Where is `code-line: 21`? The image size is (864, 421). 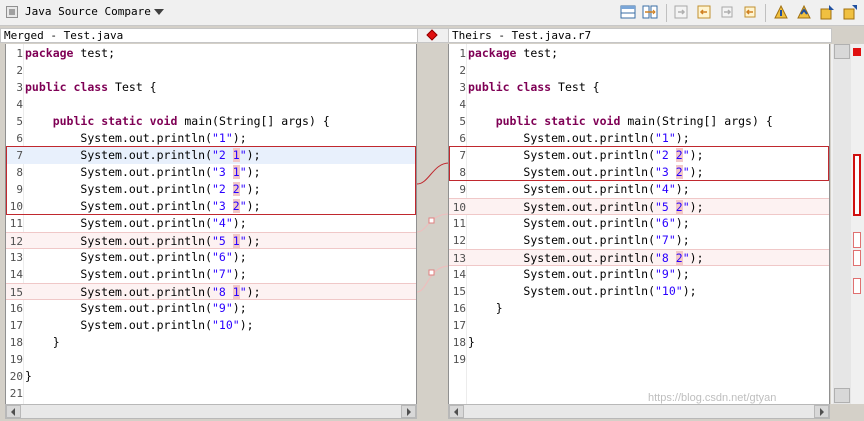 code-line: 21 is located at coordinates (211, 393).